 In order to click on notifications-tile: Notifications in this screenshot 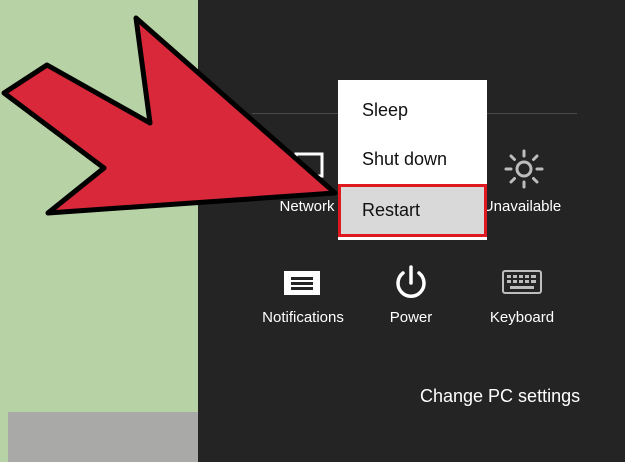, I will do `click(303, 295)`.